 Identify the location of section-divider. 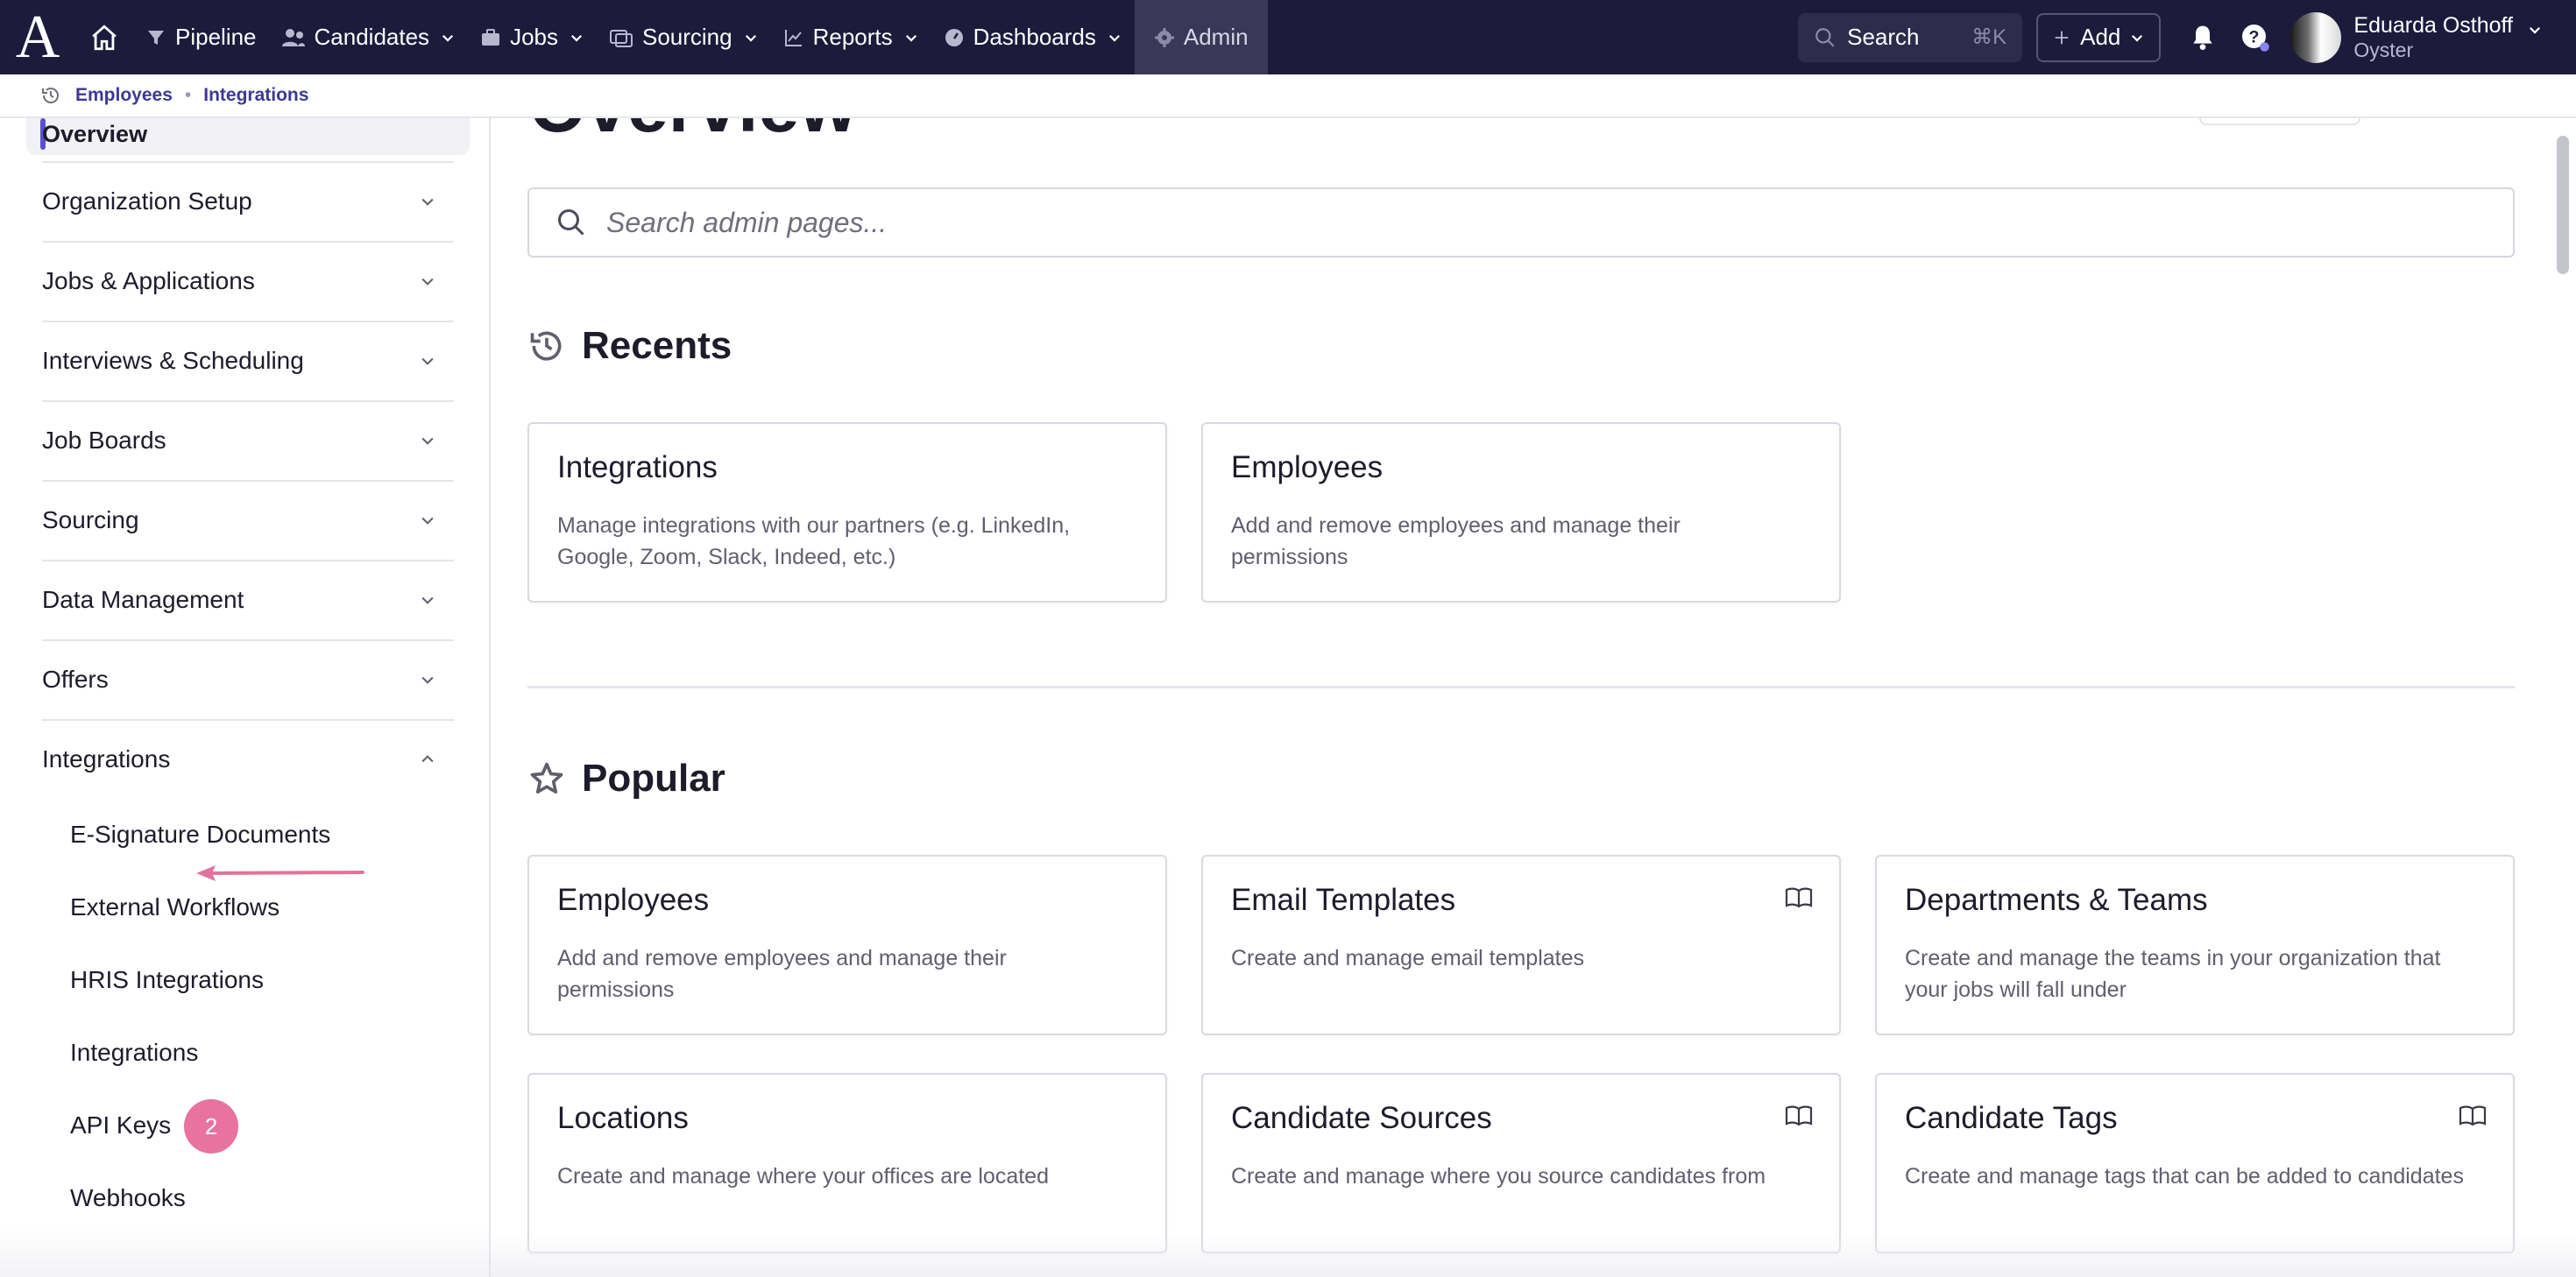
(1521, 687).